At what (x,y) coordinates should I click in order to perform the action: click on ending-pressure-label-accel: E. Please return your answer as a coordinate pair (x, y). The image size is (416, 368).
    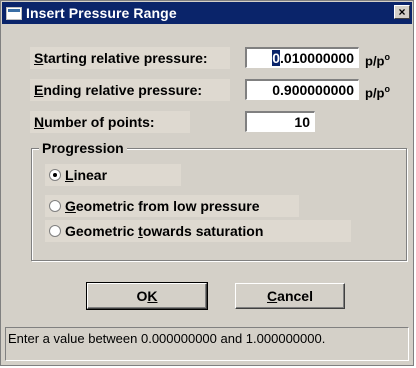
    Looking at the image, I should click on (39, 90).